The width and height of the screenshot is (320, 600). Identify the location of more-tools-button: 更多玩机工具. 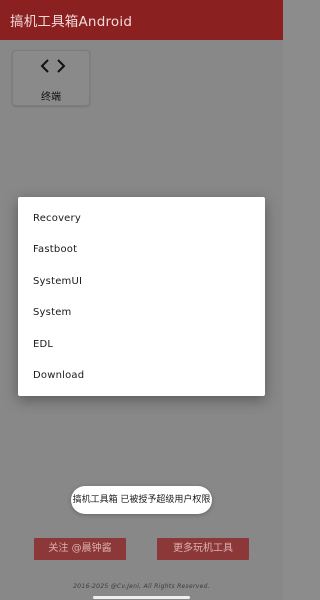
(203, 549).